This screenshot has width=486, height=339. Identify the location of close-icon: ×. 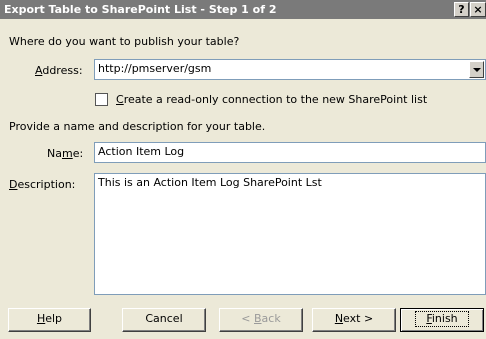
(478, 9).